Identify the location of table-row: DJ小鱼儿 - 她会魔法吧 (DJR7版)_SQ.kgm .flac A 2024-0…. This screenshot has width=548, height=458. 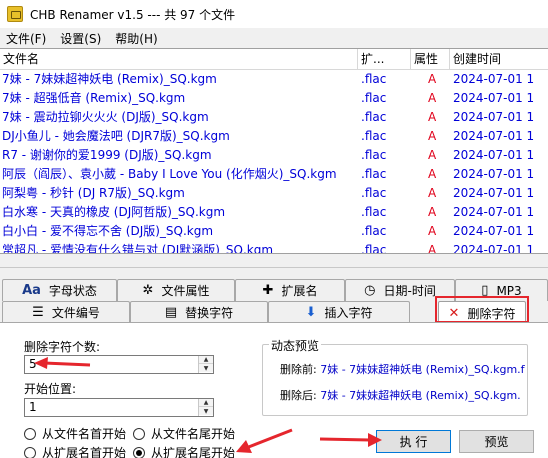
(274, 136).